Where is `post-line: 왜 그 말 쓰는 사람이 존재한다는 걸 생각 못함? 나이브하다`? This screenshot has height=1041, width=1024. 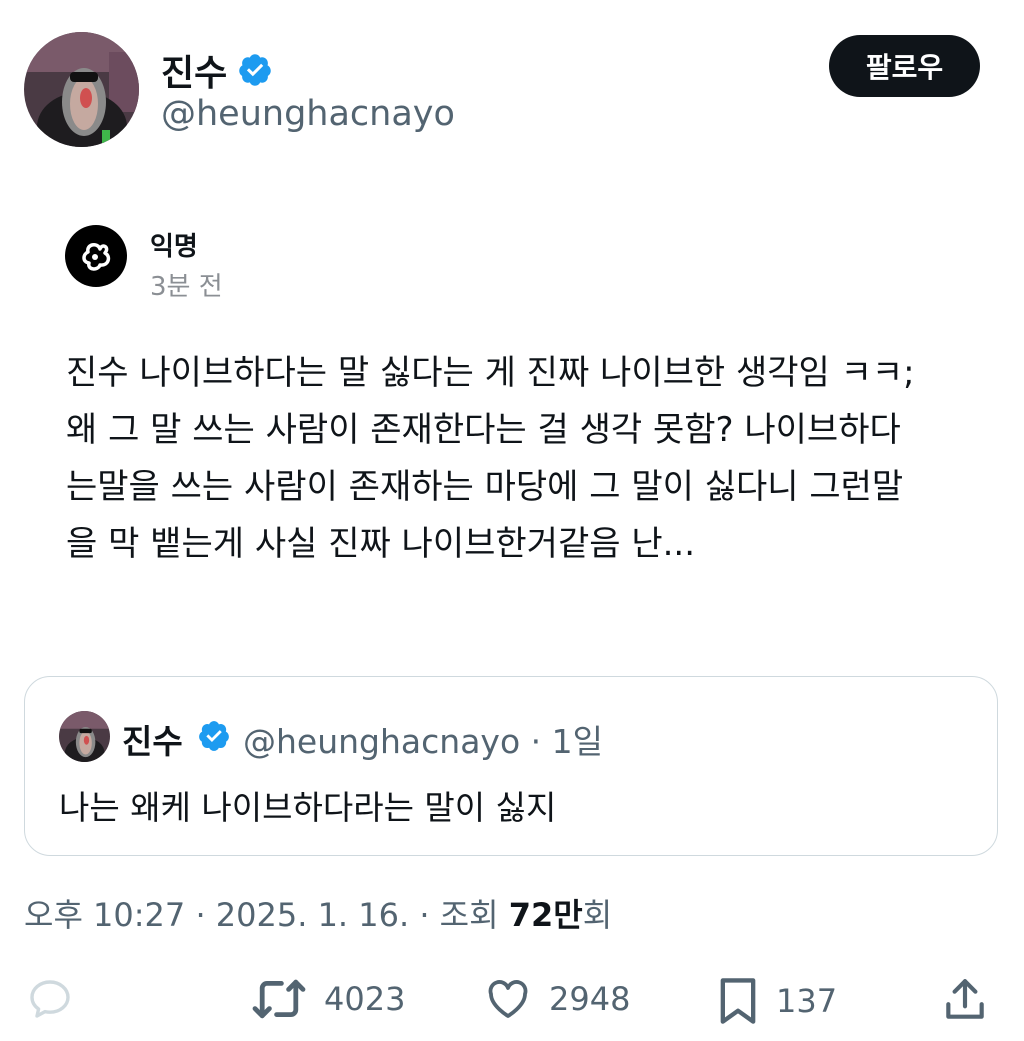 post-line: 왜 그 말 쓰는 사람이 존재한다는 걸 생각 못함? 나이브하다 is located at coordinates (483, 430).